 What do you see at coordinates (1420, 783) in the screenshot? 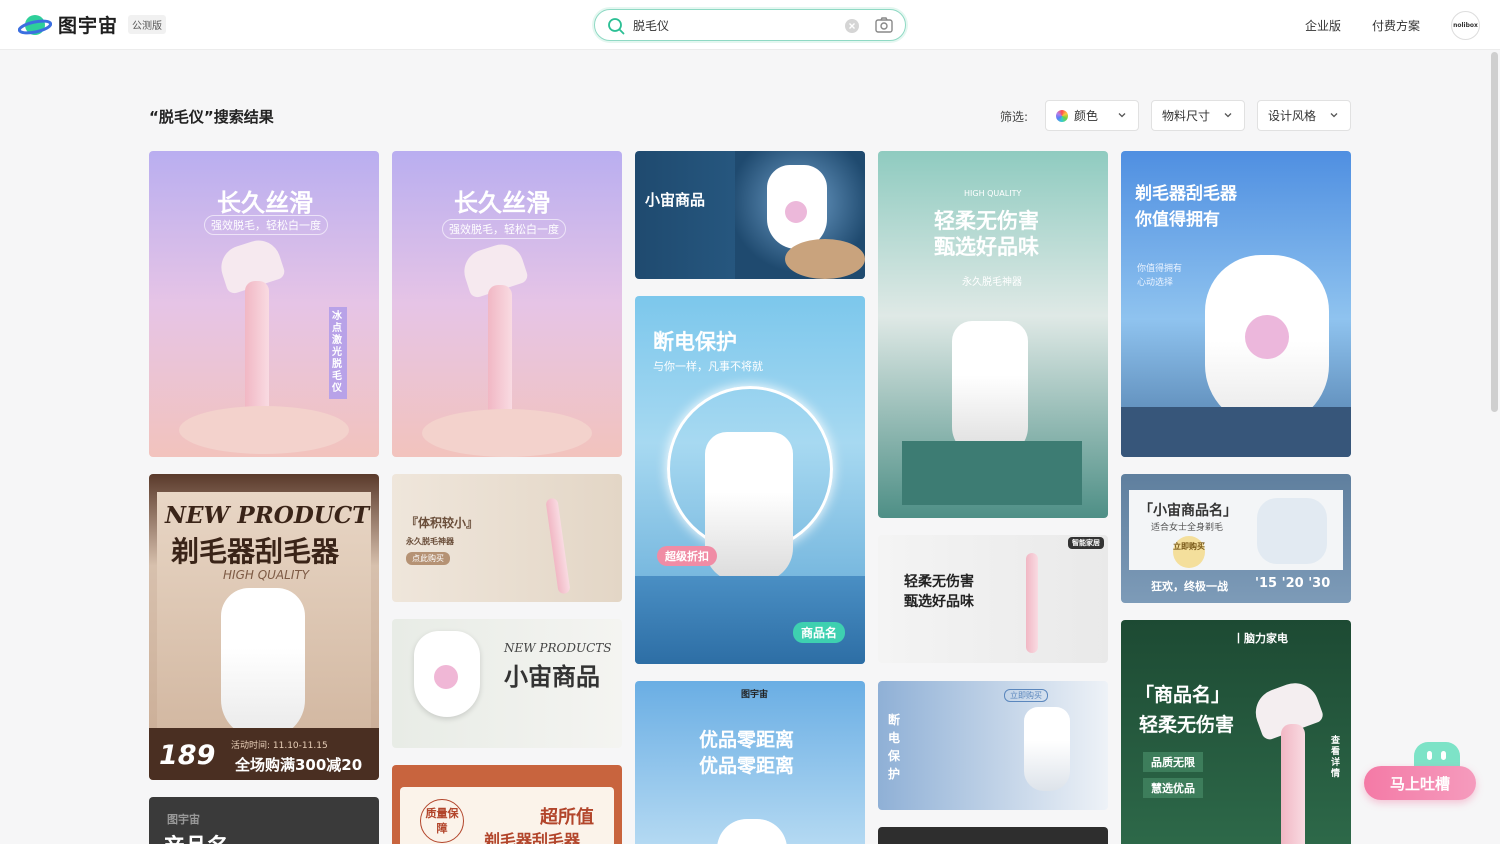
I see `feedback-button: 马上吐槽` at bounding box center [1420, 783].